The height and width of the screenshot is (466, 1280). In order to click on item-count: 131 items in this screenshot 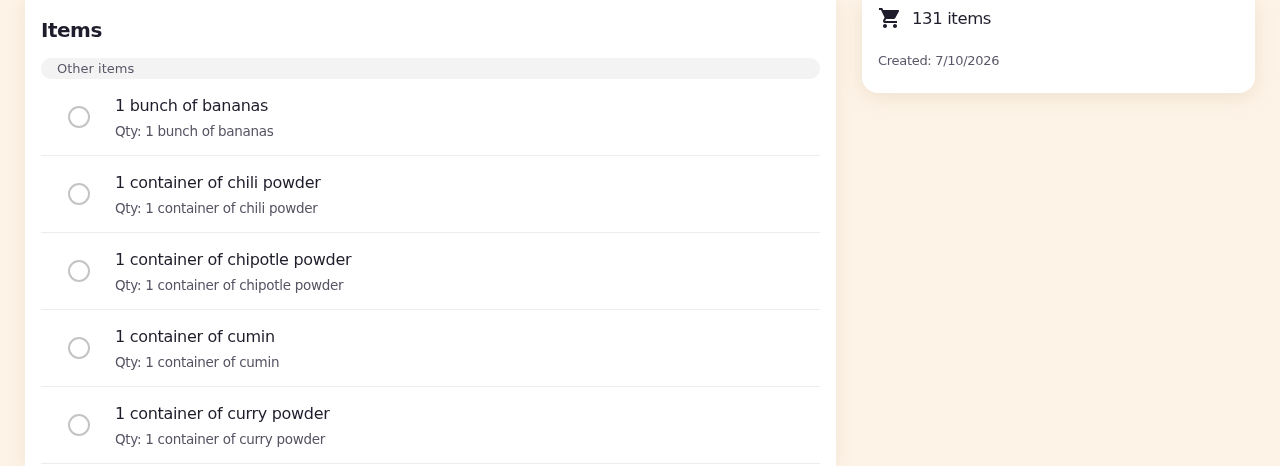, I will do `click(951, 18)`.